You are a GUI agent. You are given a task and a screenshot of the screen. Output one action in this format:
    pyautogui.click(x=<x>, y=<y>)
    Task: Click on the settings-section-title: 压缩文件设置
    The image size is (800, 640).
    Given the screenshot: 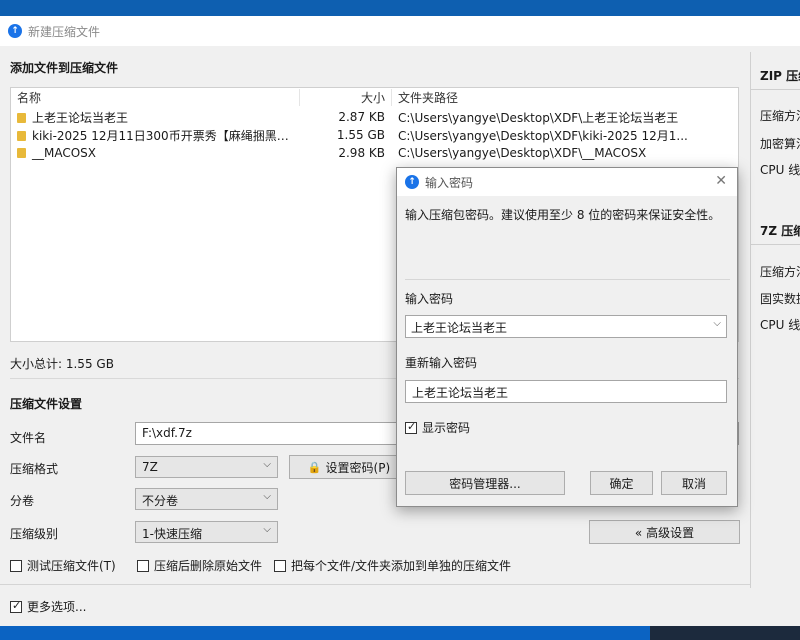 What is the action you would take?
    pyautogui.click(x=46, y=404)
    